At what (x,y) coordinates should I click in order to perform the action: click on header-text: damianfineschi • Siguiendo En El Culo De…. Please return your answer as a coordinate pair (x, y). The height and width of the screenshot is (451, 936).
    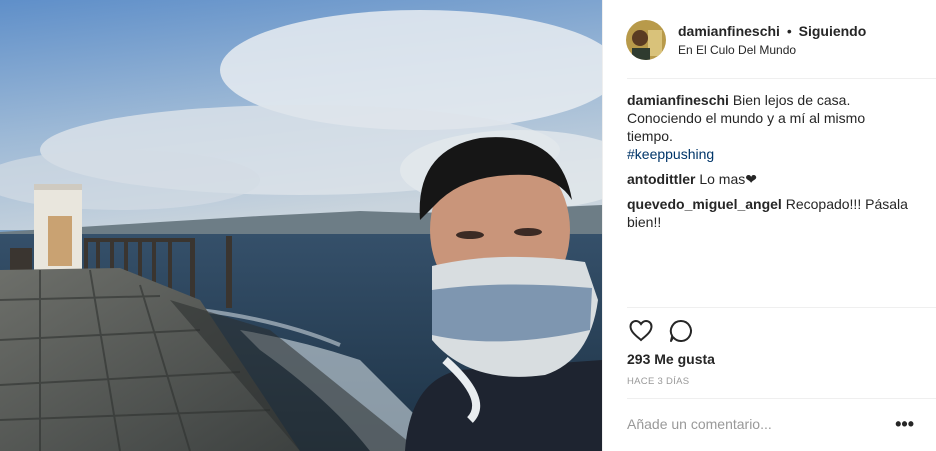
    Looking at the image, I should click on (772, 40).